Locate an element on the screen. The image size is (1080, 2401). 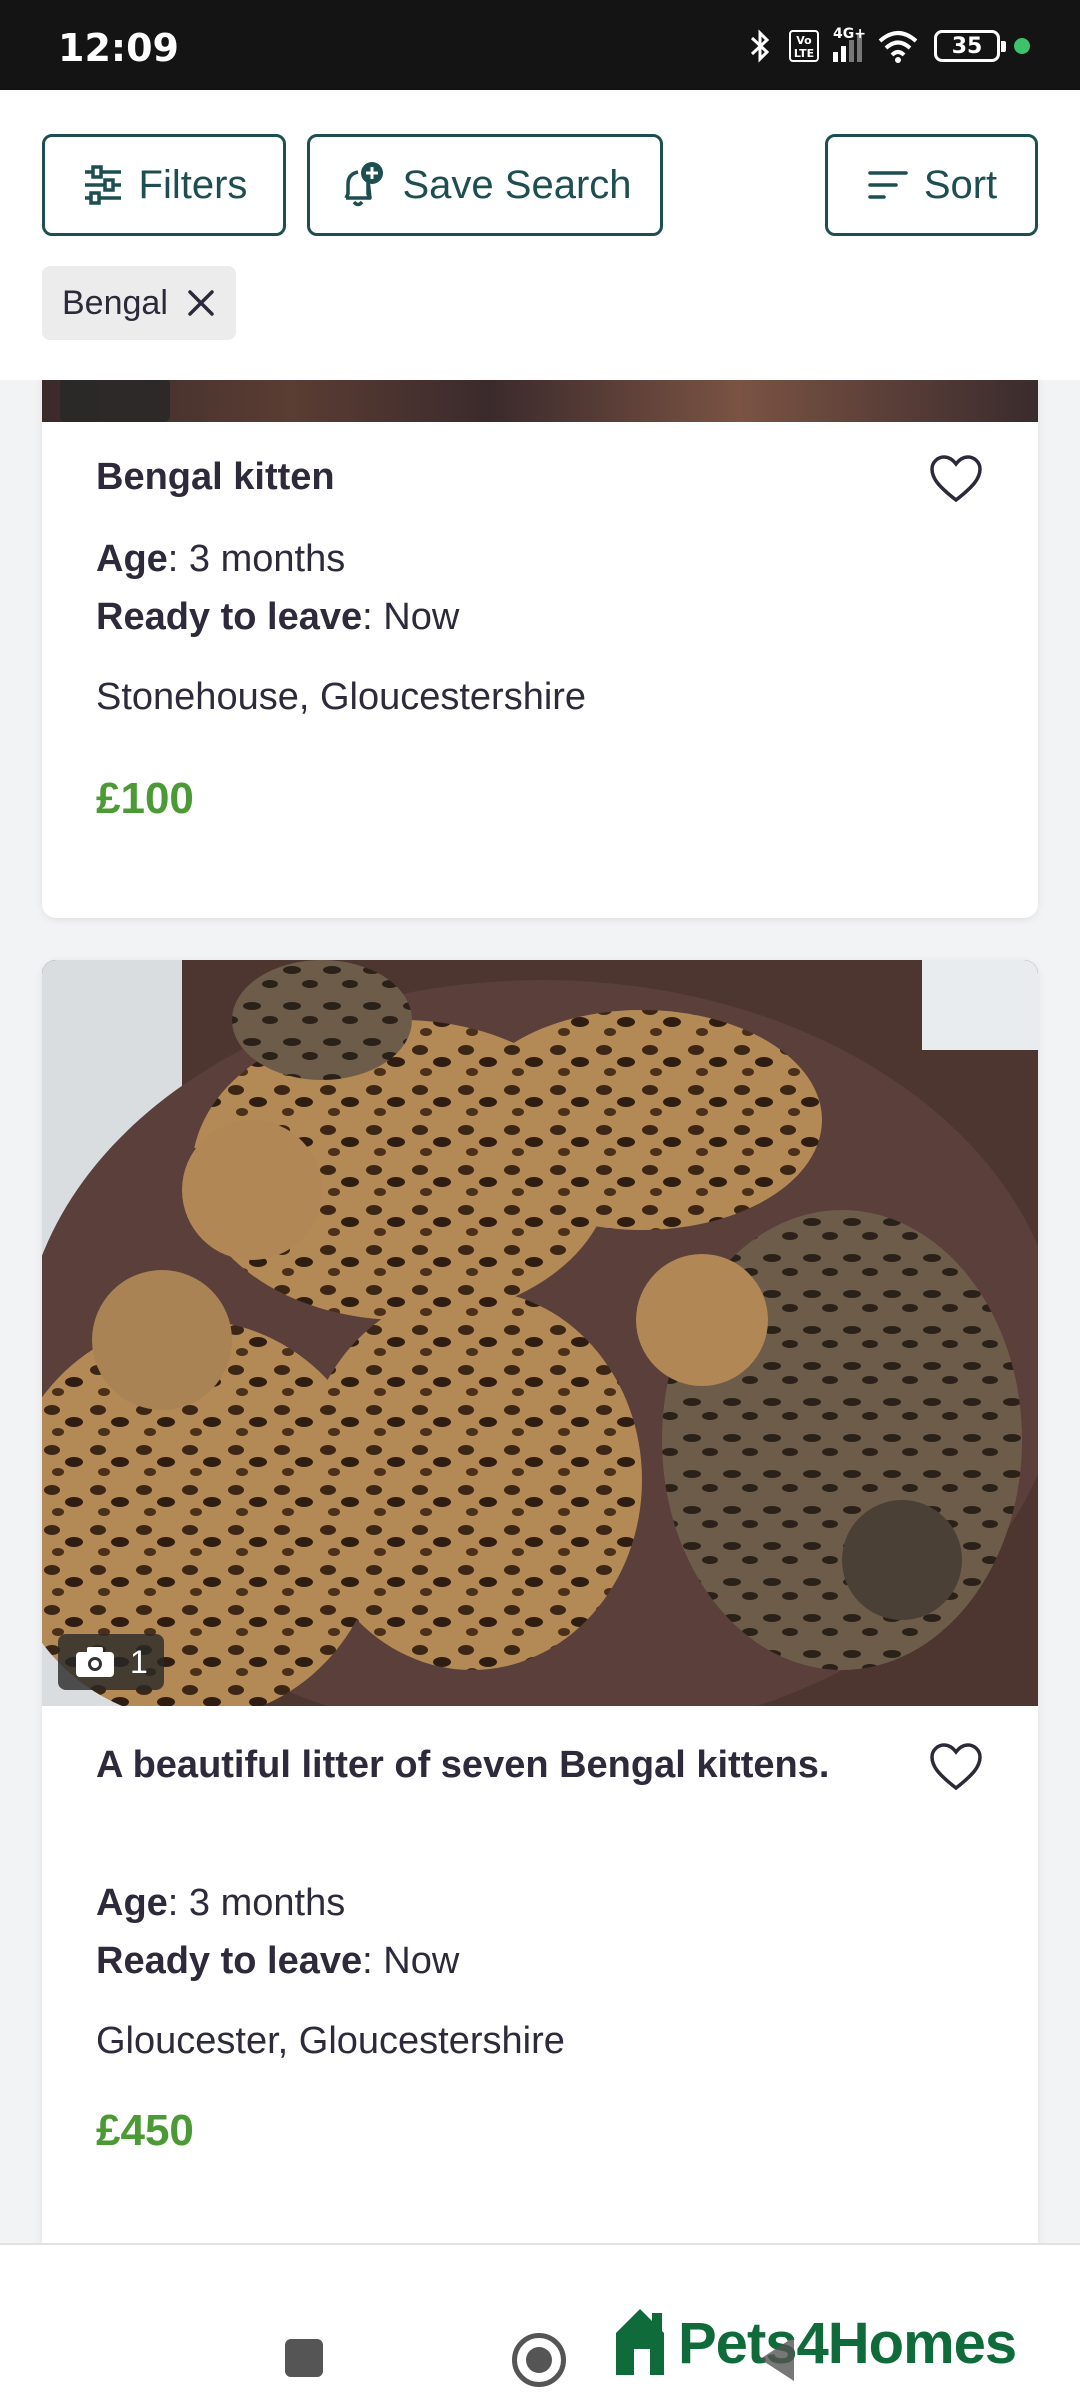
bluetooth-icon is located at coordinates (760, 46).